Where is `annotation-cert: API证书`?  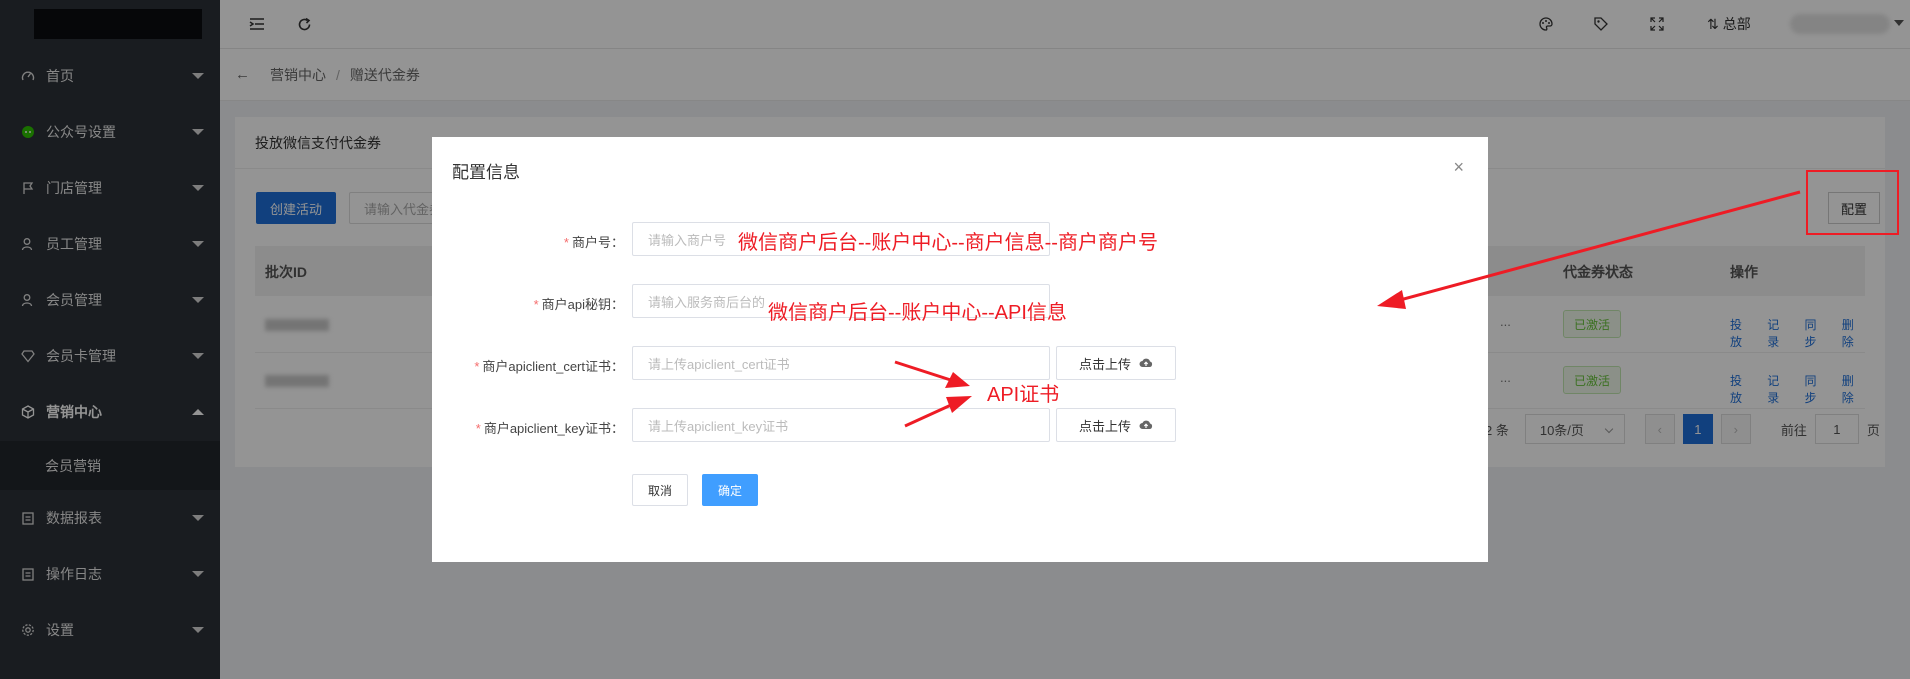
annotation-cert: API证书 is located at coordinates (1023, 395).